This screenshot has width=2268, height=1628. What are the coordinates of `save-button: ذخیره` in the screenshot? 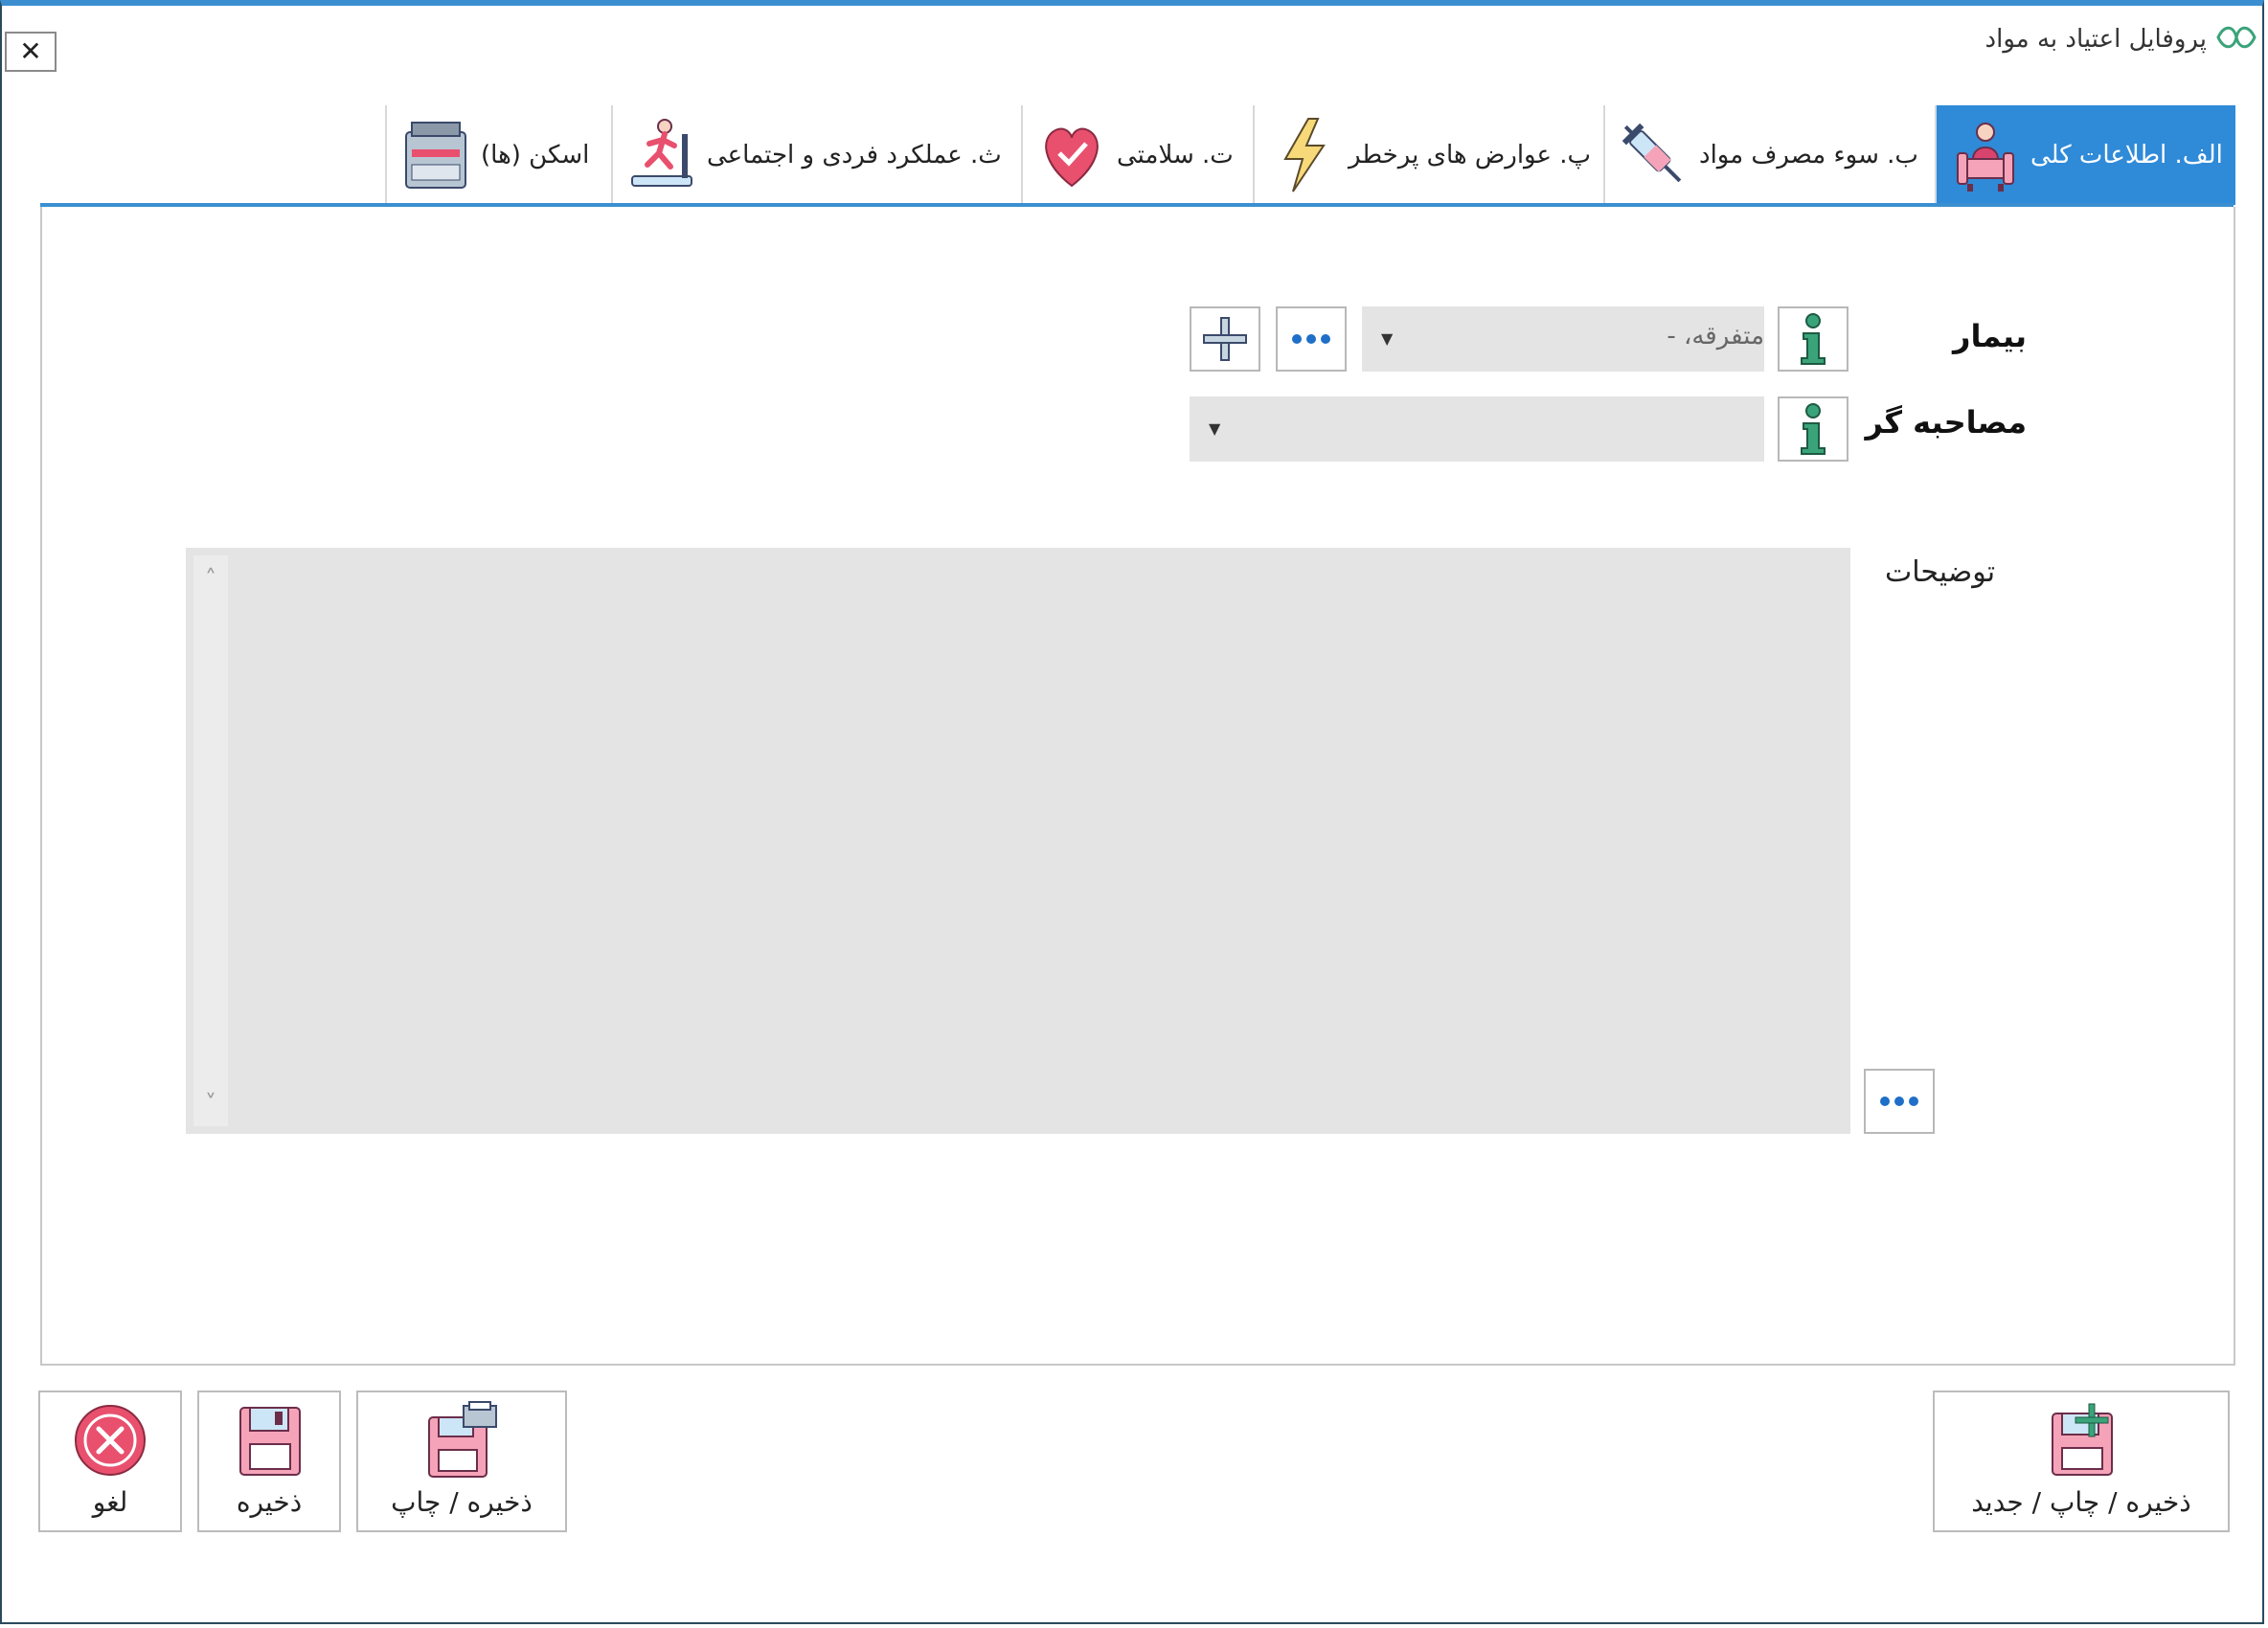 It's located at (269, 1461).